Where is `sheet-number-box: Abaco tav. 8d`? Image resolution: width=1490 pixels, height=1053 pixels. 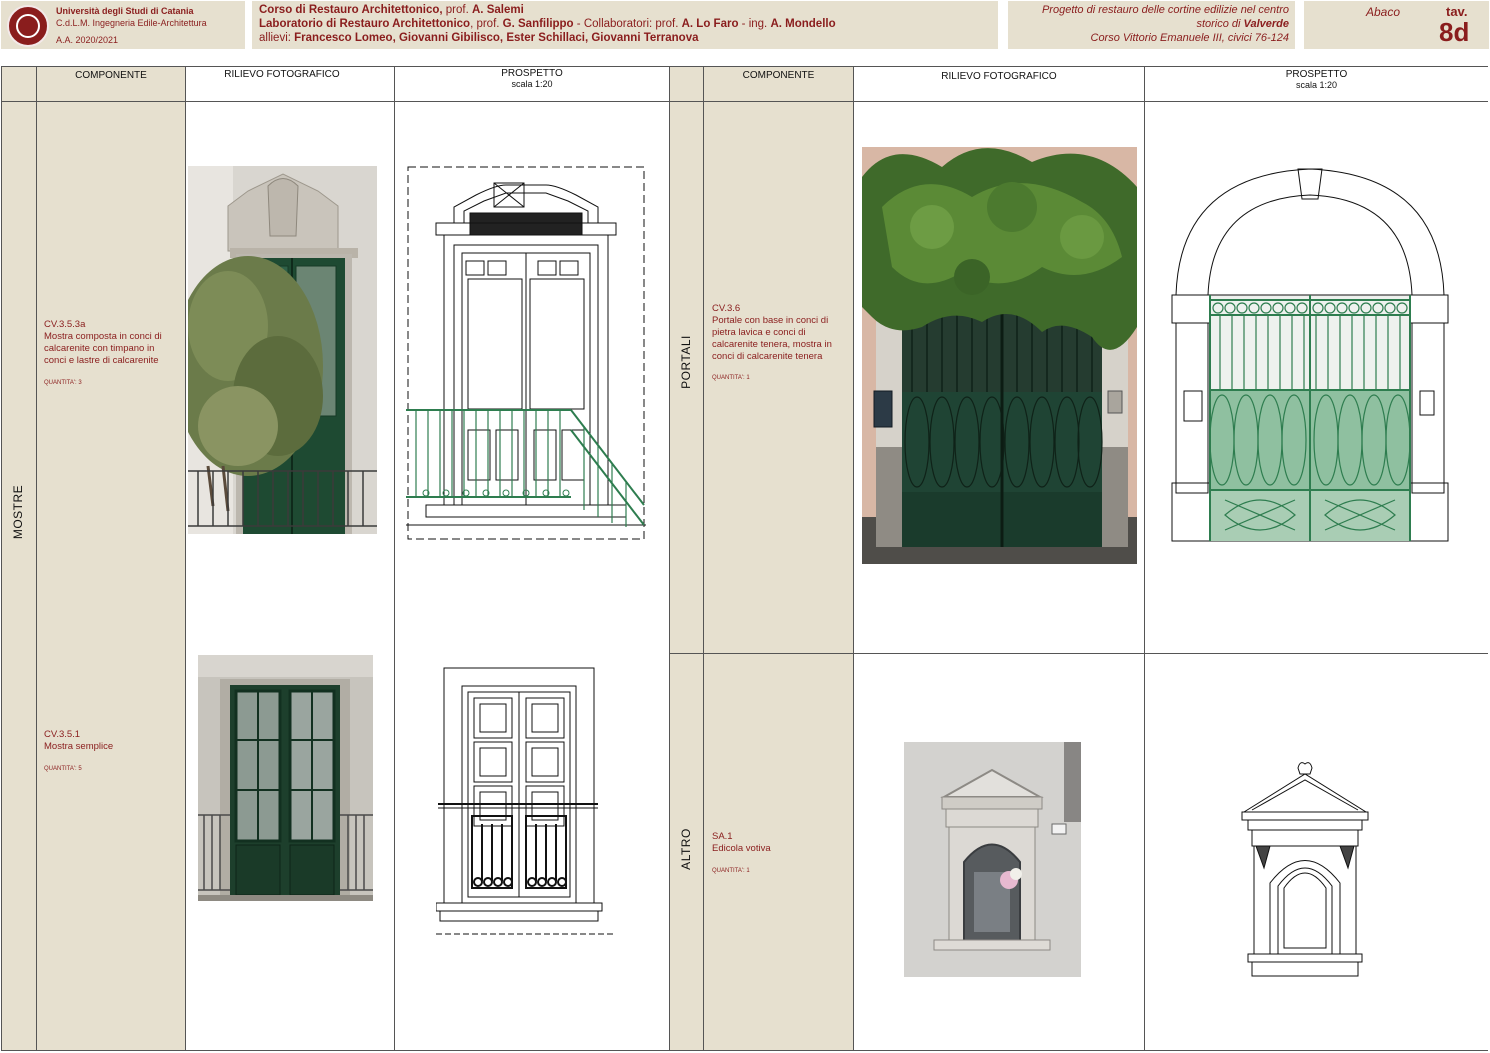 sheet-number-box: Abaco tav. 8d is located at coordinates (1396, 25).